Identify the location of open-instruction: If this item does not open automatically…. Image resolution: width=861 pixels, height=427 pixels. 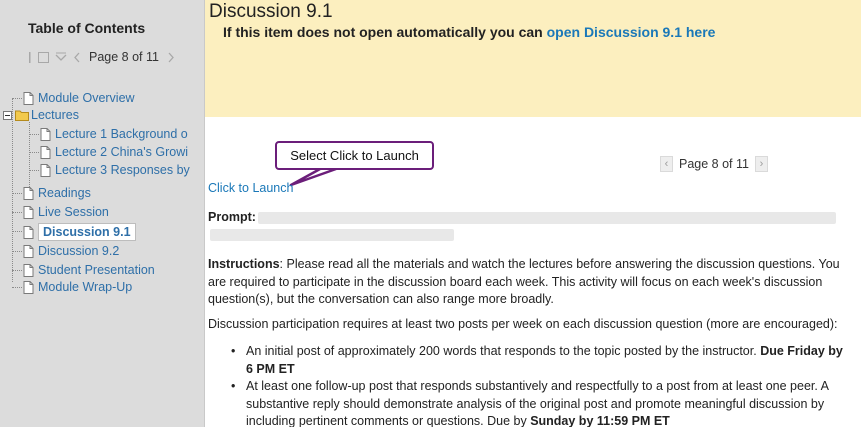
(469, 32).